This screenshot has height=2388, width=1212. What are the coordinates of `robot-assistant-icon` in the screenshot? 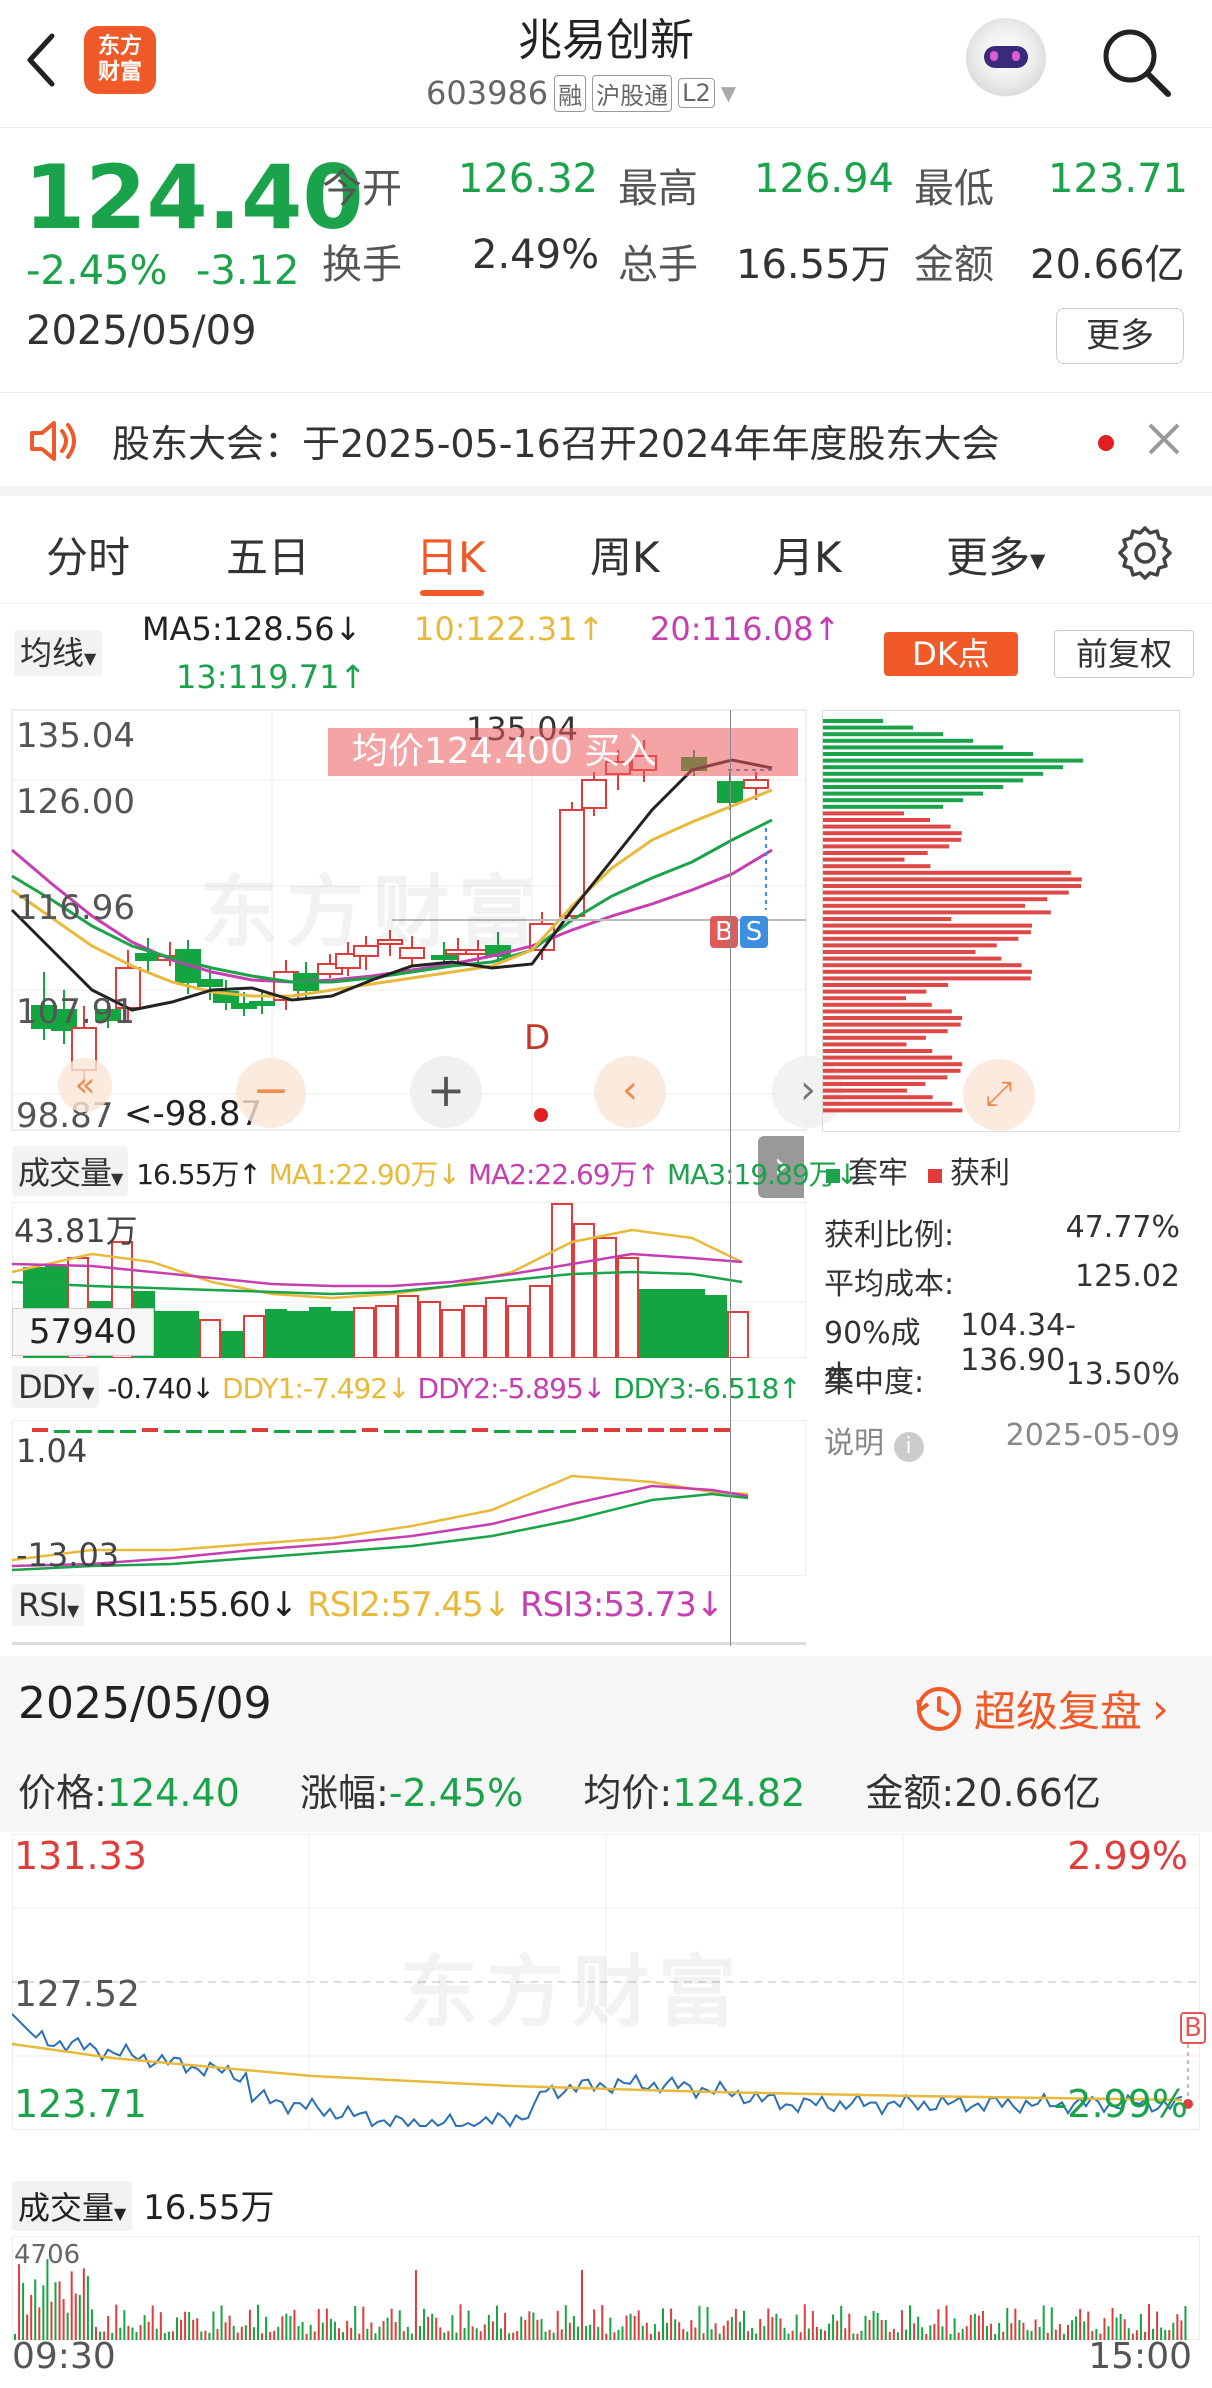 It's located at (1006, 58).